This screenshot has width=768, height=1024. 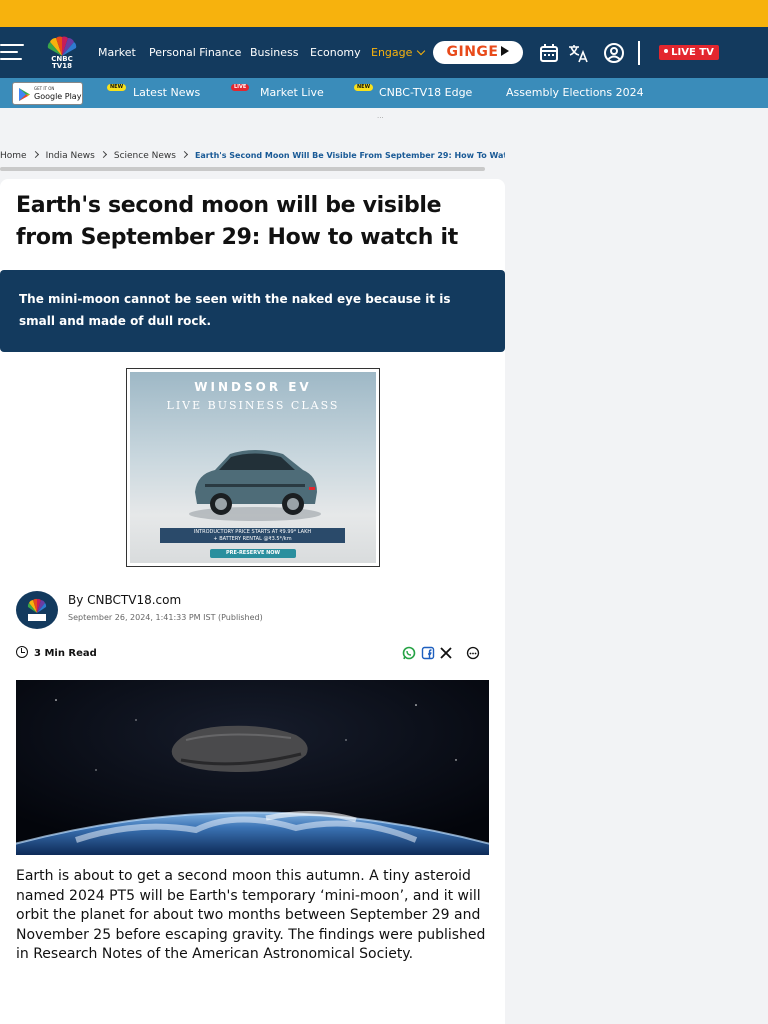 I want to click on google-play-badge: GET IT ON Google Play, so click(x=47, y=93).